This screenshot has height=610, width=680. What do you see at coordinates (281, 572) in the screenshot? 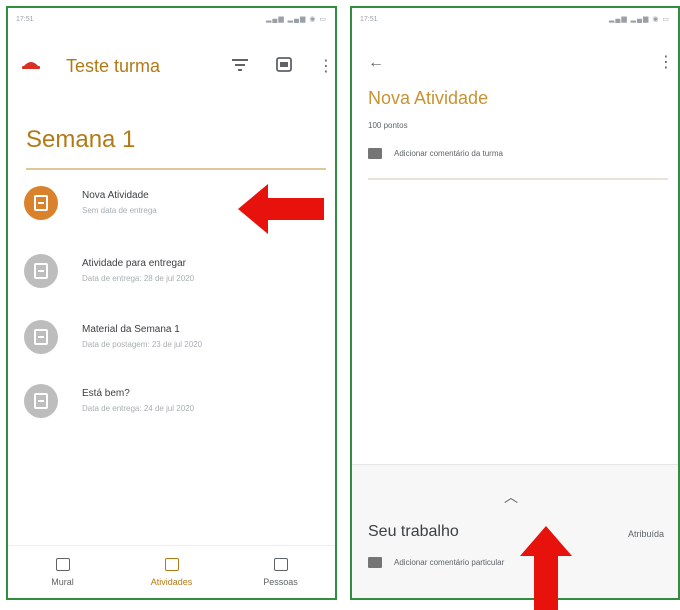
I see `nav-people: Pessoas` at bounding box center [281, 572].